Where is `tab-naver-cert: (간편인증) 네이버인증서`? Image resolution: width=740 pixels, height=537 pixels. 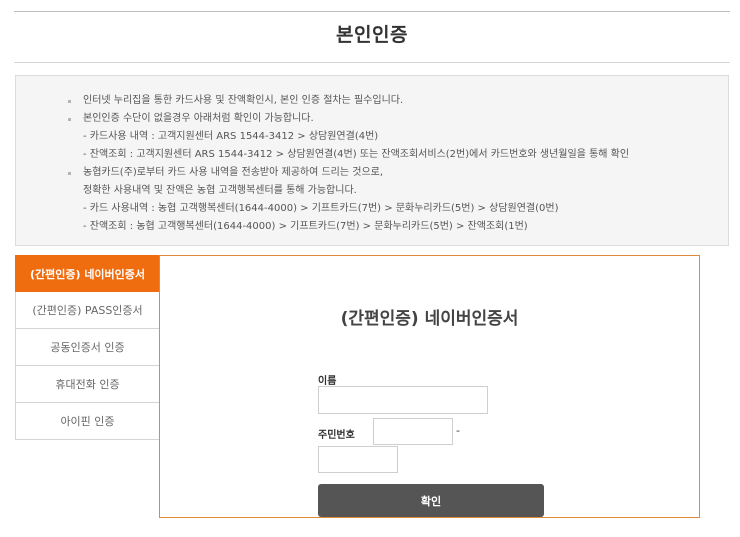 tab-naver-cert: (간편인증) 네이버인증서 is located at coordinates (87, 273).